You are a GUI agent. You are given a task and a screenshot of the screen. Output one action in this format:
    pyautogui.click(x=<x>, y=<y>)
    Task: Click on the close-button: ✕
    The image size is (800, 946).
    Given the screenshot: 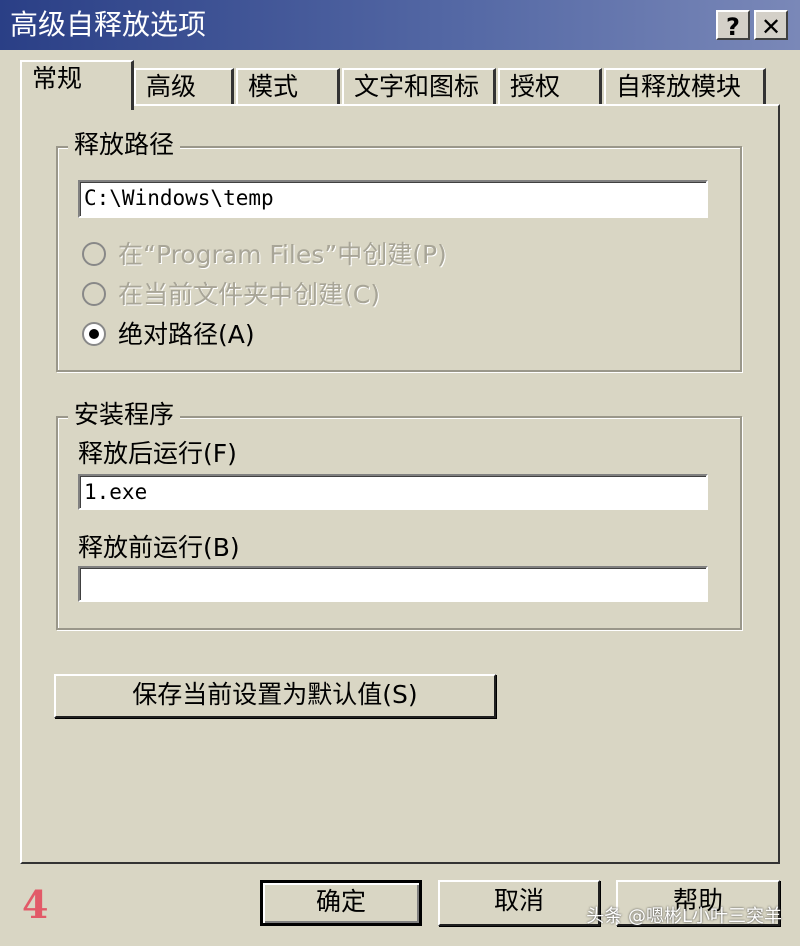 What is the action you would take?
    pyautogui.click(x=771, y=25)
    